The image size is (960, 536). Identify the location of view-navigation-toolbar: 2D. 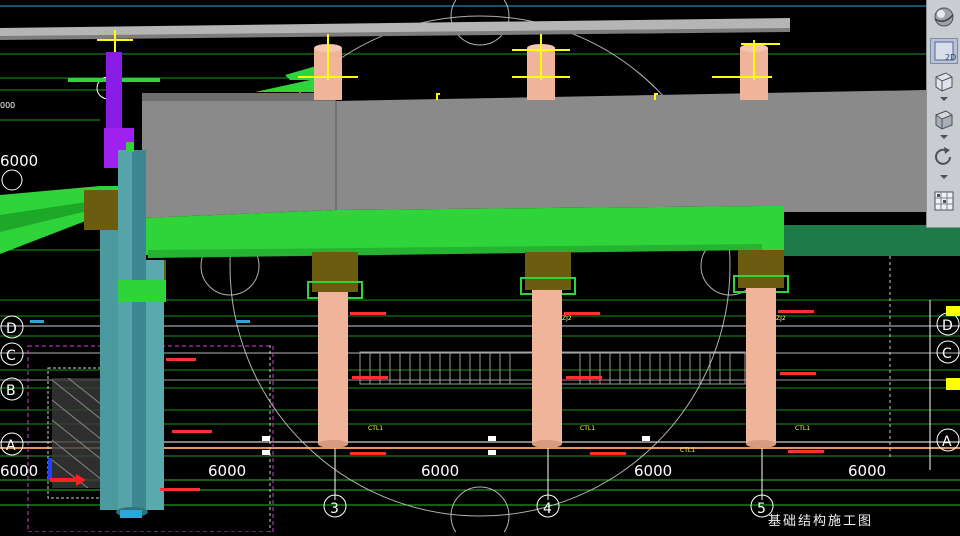
(943, 114).